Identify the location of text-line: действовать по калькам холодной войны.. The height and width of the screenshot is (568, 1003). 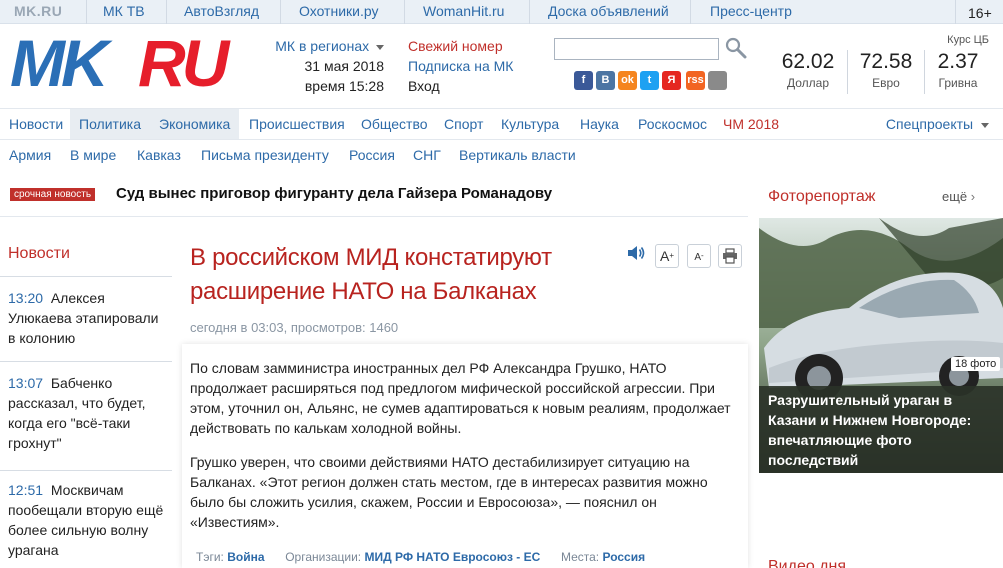
(326, 428).